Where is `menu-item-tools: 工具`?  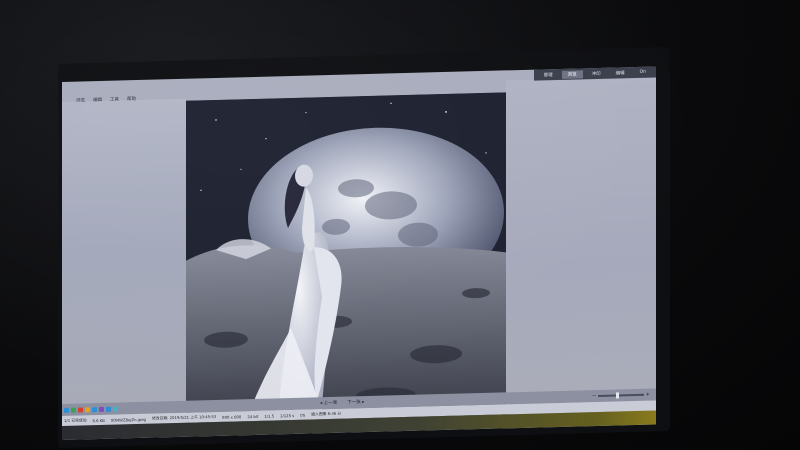 menu-item-tools: 工具 is located at coordinates (114, 100).